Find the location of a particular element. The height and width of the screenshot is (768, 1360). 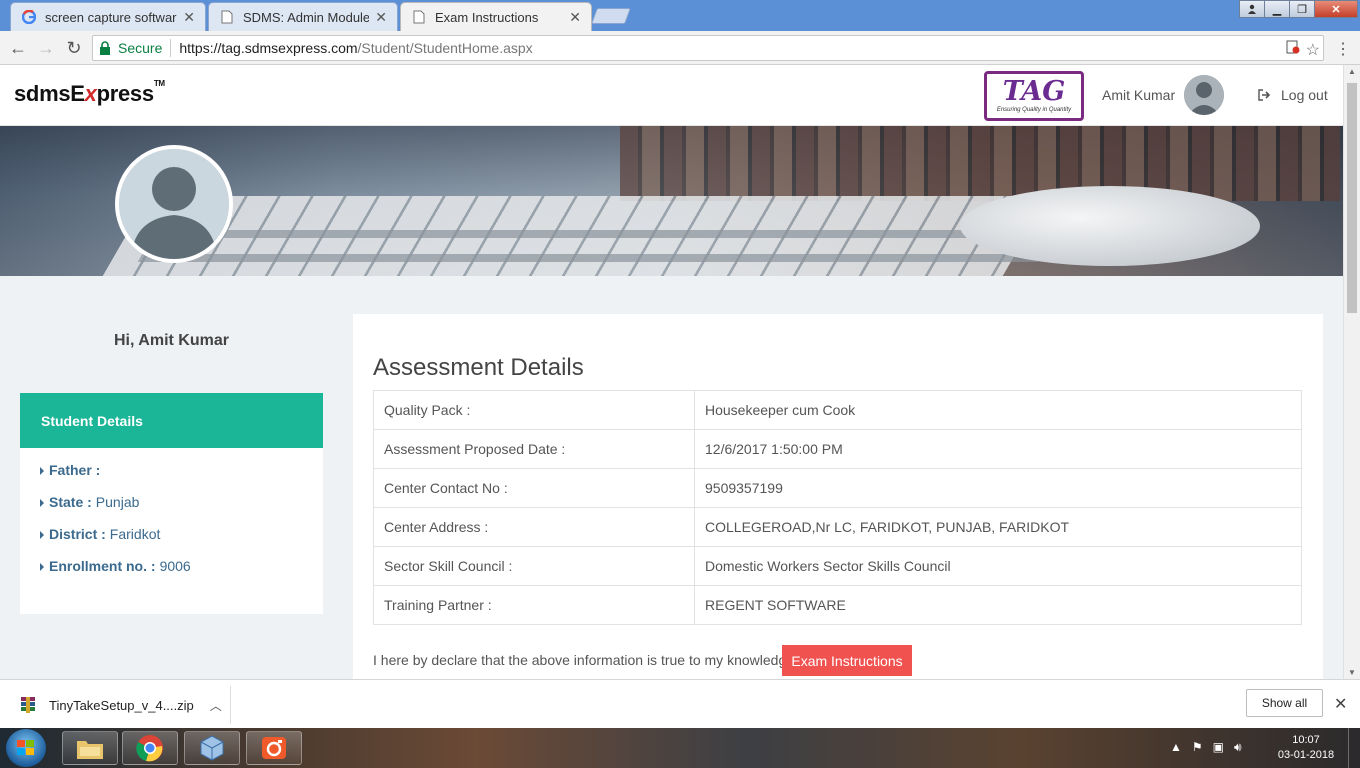

close-window-button: ✕ is located at coordinates (1336, 9).